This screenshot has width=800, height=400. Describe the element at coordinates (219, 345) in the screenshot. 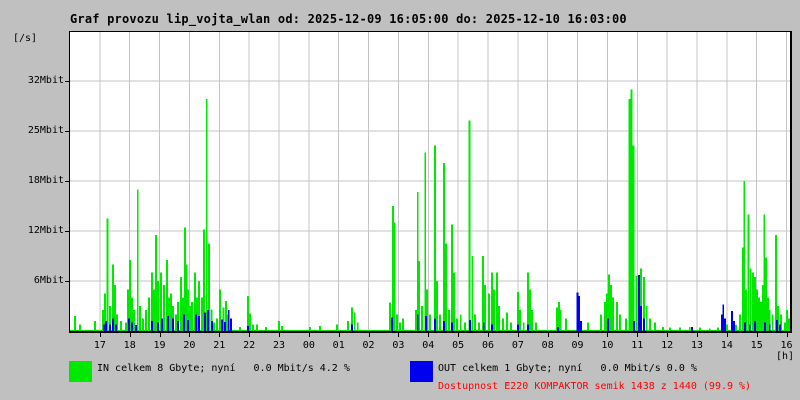

I see `x-axis-tick-label: 21` at that location.